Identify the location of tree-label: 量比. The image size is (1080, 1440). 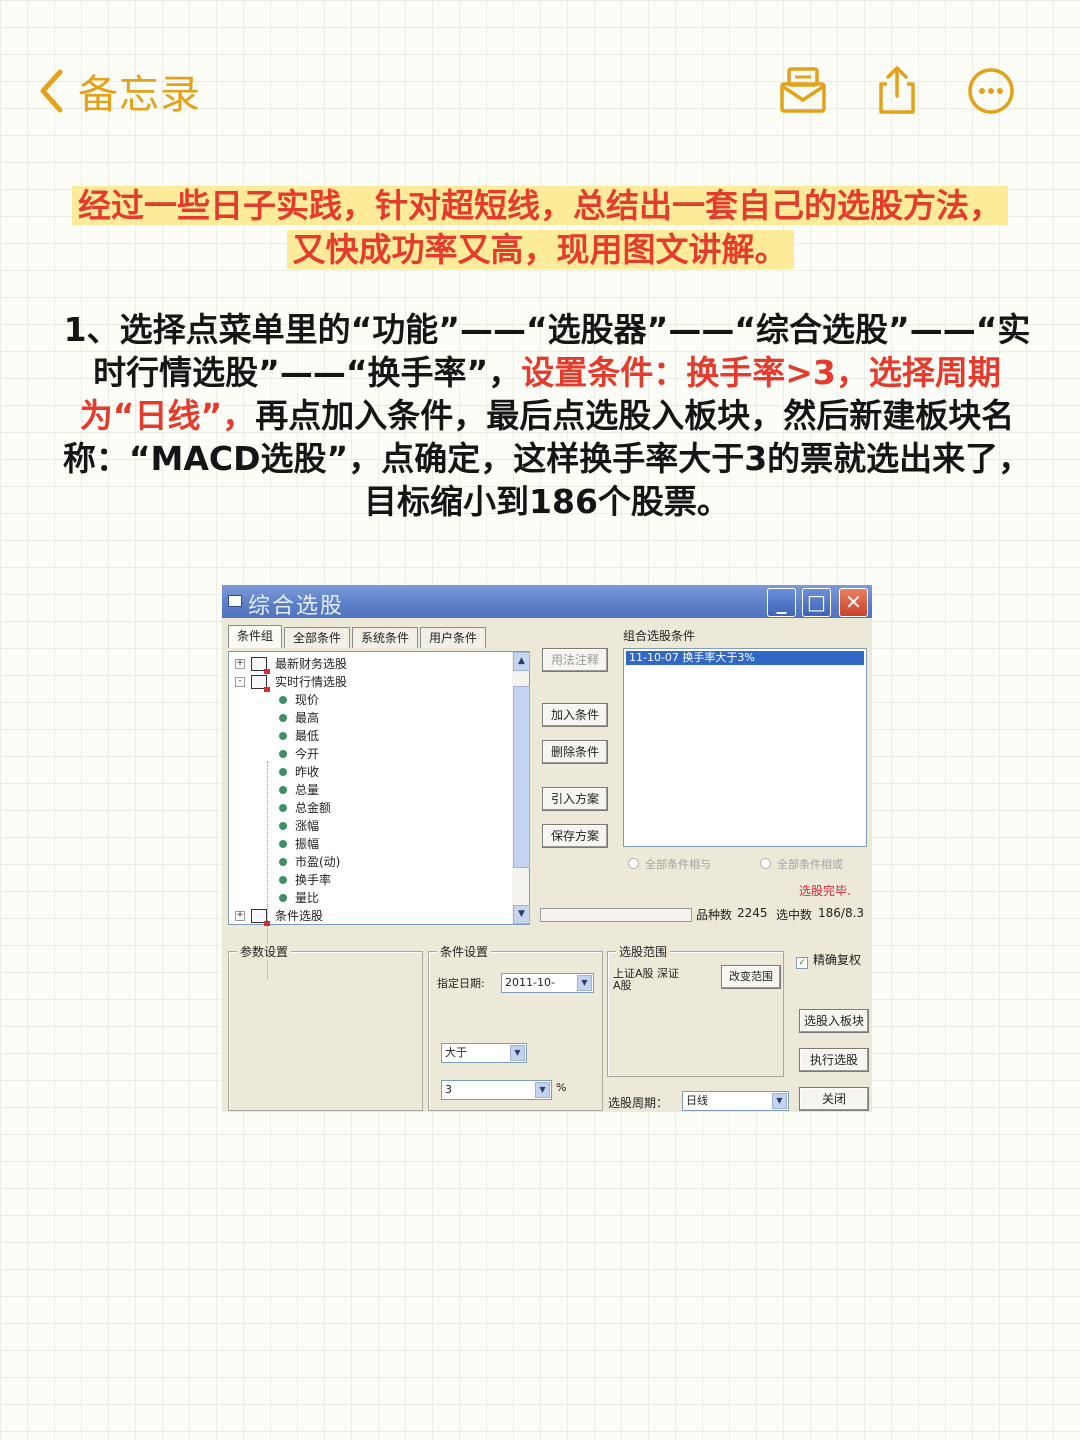
(307, 898).